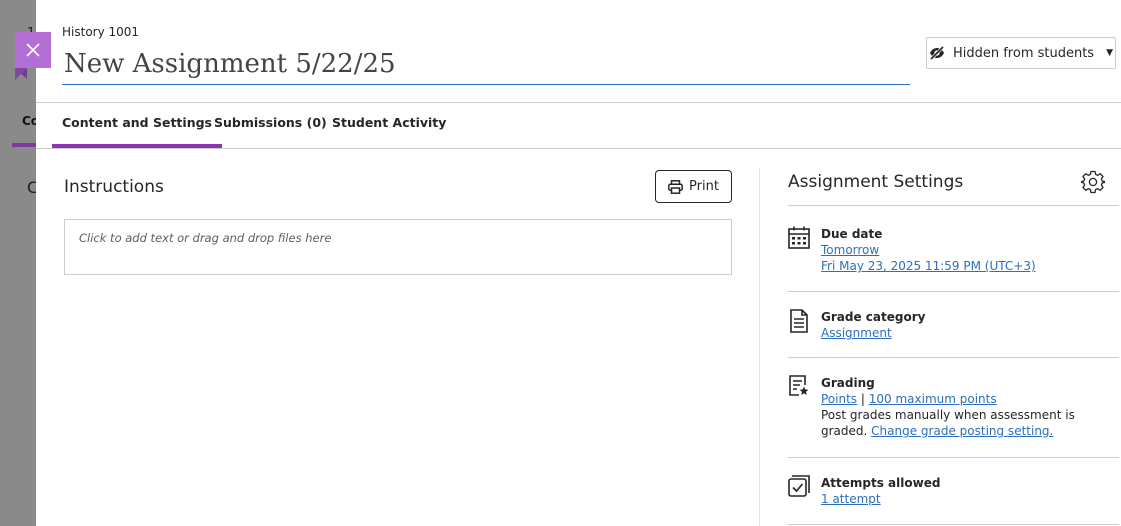  Describe the element at coordinates (799, 486) in the screenshot. I see `attempts-checkbox-icon` at that location.